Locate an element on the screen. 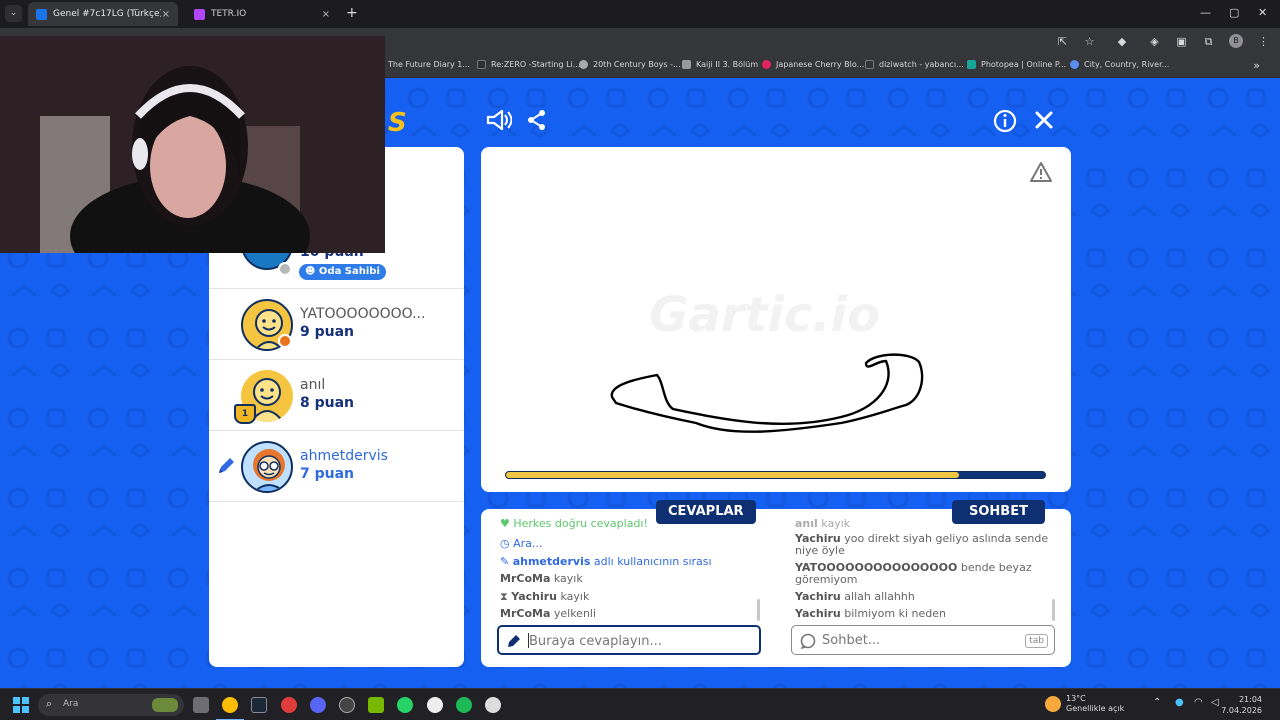 This screenshot has width=1280, height=720. chat-message: YATOOOOOOOOOOOOOOO bende beyaz göremiyom is located at coordinates (913, 574).